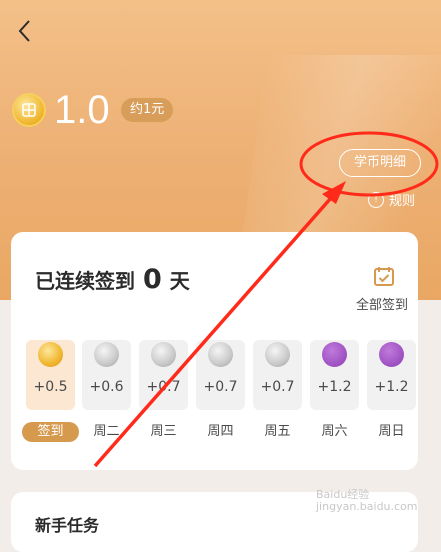 This screenshot has height=552, width=441. What do you see at coordinates (85, 281) in the screenshot?
I see `streak-prefix: 已连续签到` at bounding box center [85, 281].